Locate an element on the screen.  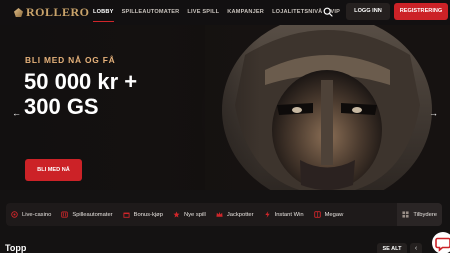
bonus-buy-icon is located at coordinates (126, 215).